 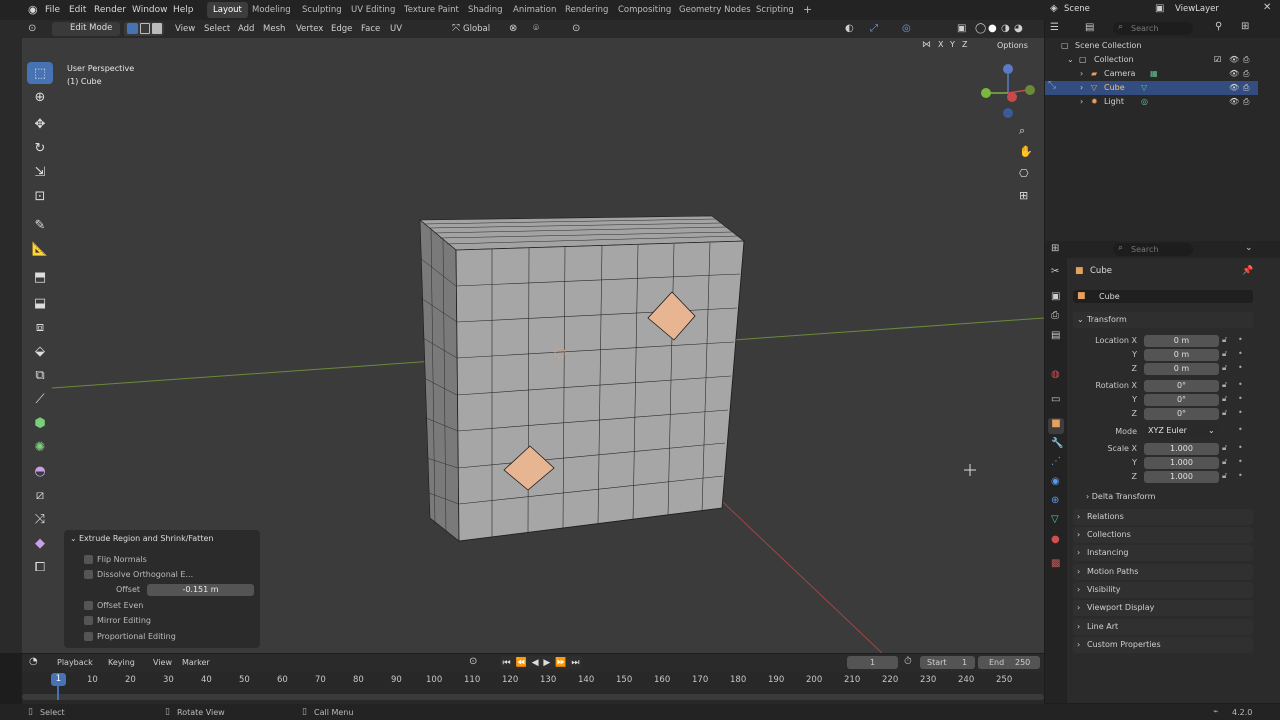 I want to click on delta-transform-header: › Delta Transform, so click(x=1120, y=496).